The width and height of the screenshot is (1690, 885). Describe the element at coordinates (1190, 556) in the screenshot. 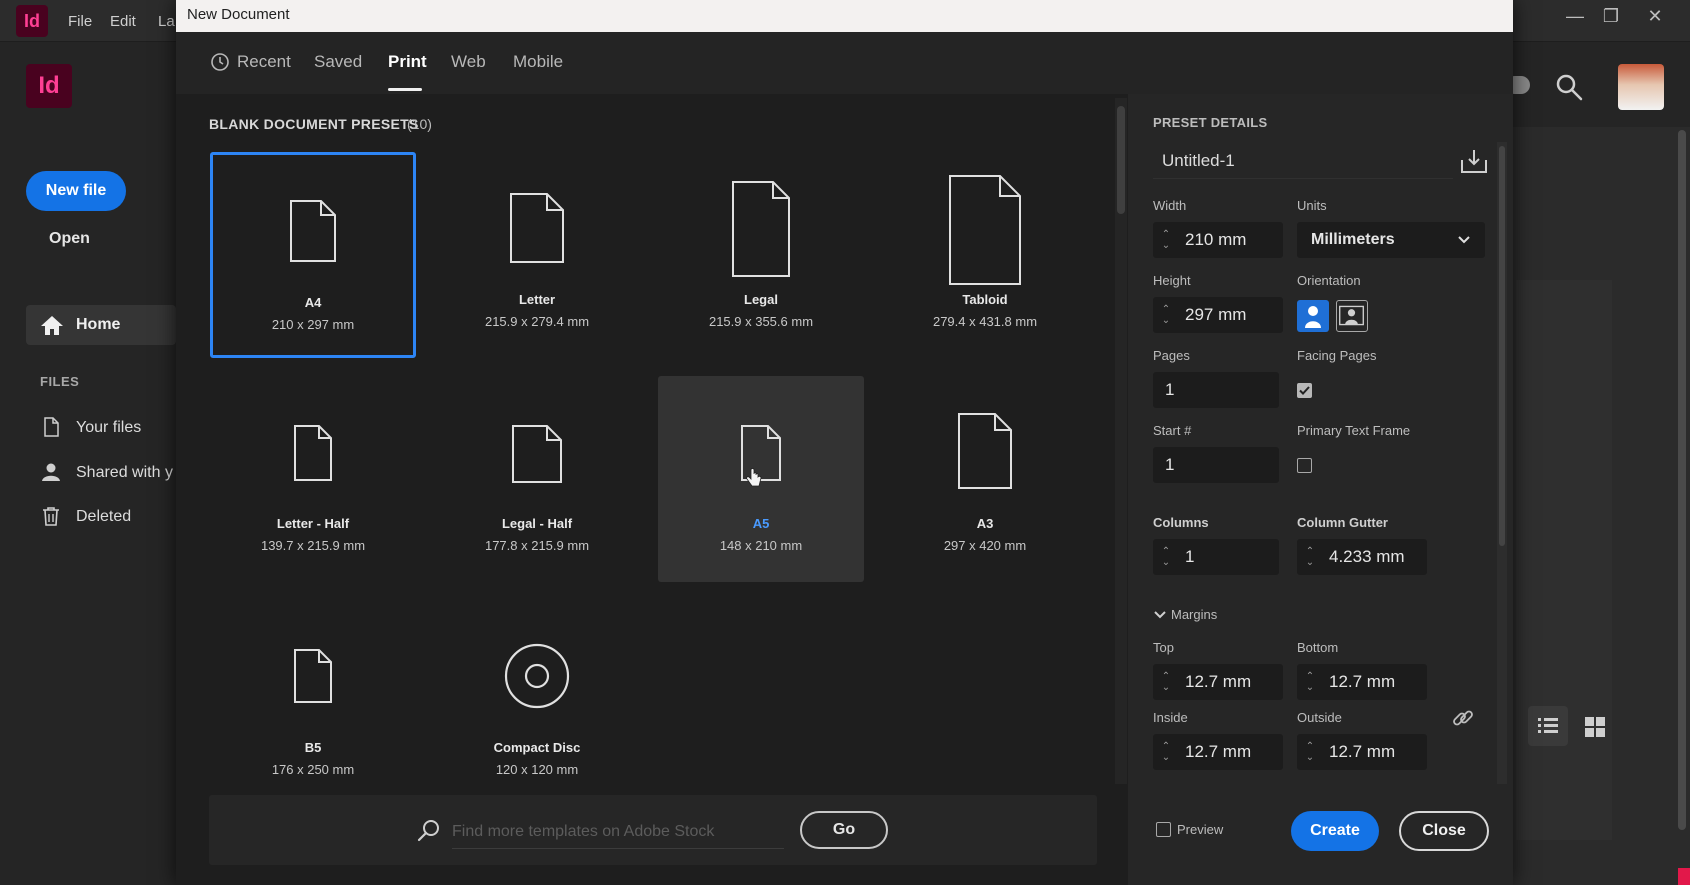

I see `columns-value: 1` at that location.